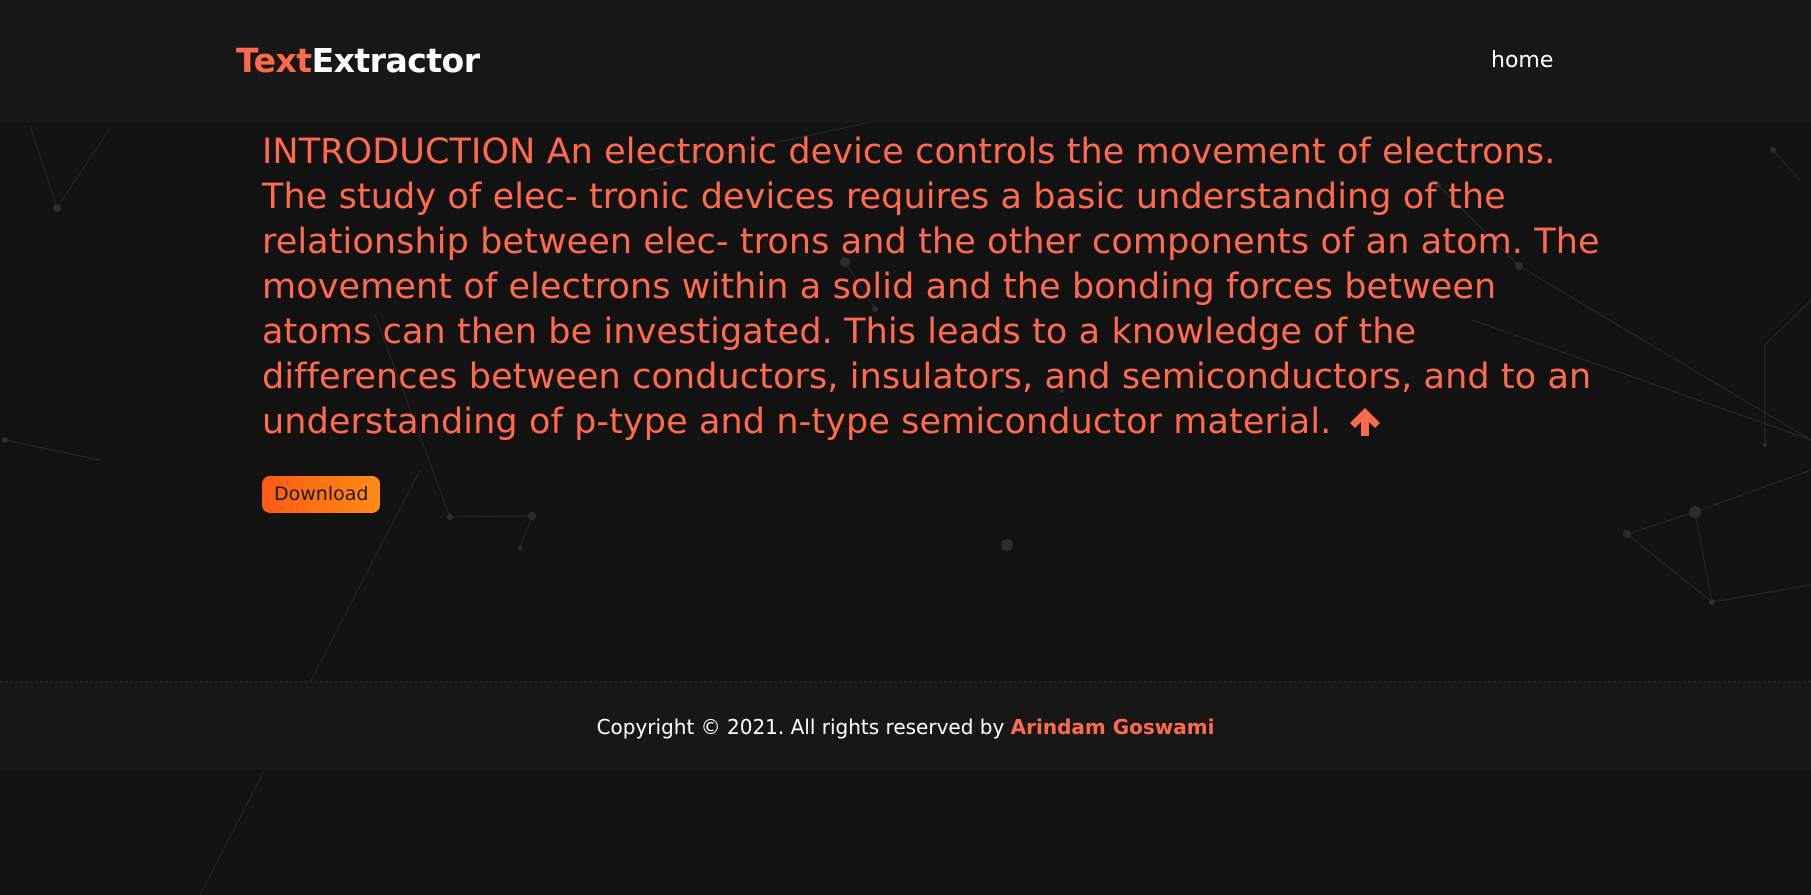 This screenshot has height=895, width=1811. What do you see at coordinates (395, 60) in the screenshot?
I see `brand-logo-part-b: Extractor` at bounding box center [395, 60].